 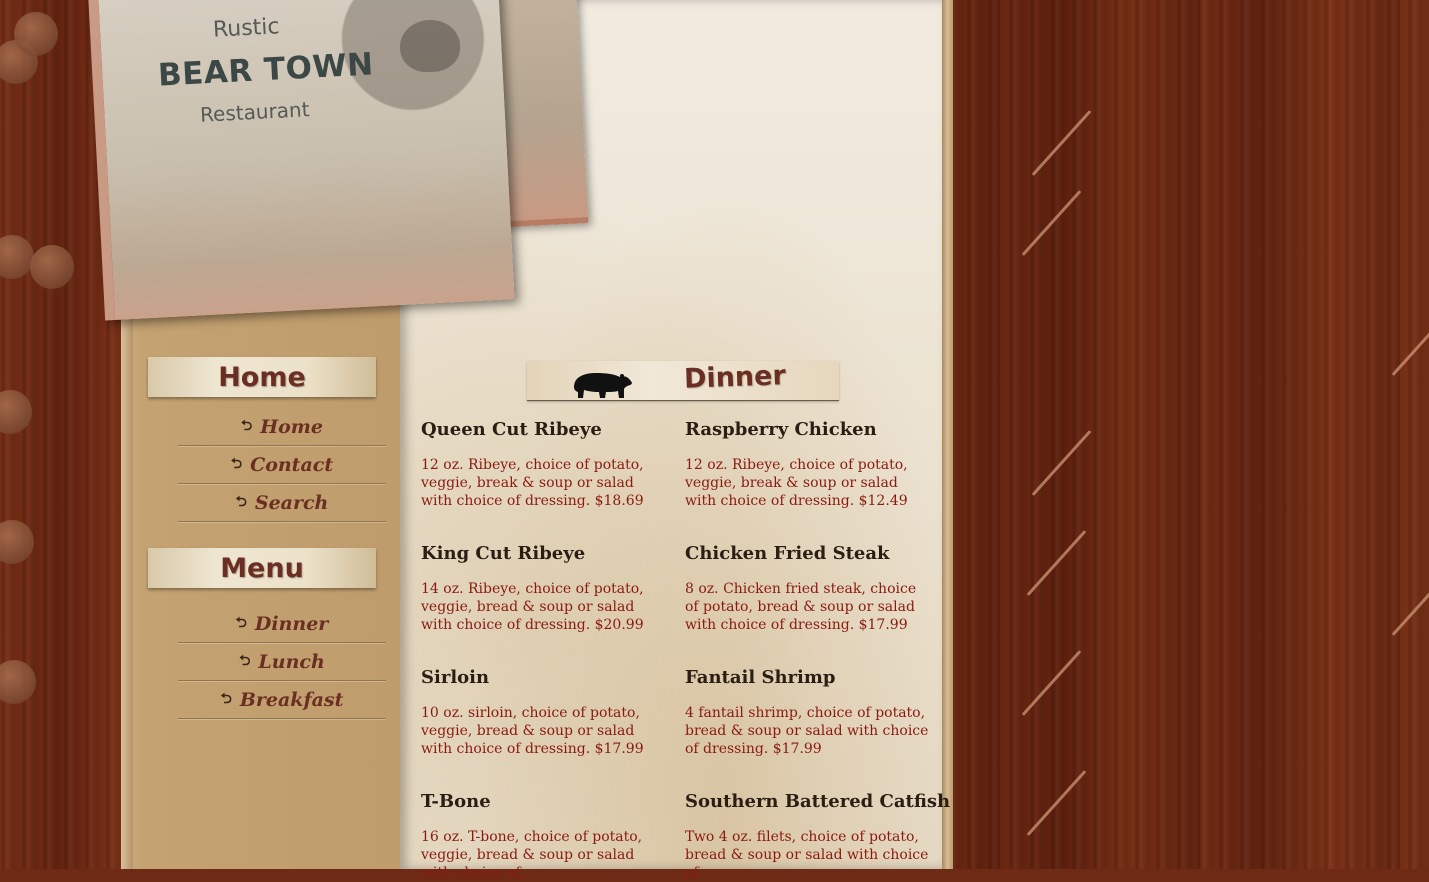 What do you see at coordinates (781, 429) in the screenshot?
I see `menu-item-name: Raspberry Chicken` at bounding box center [781, 429].